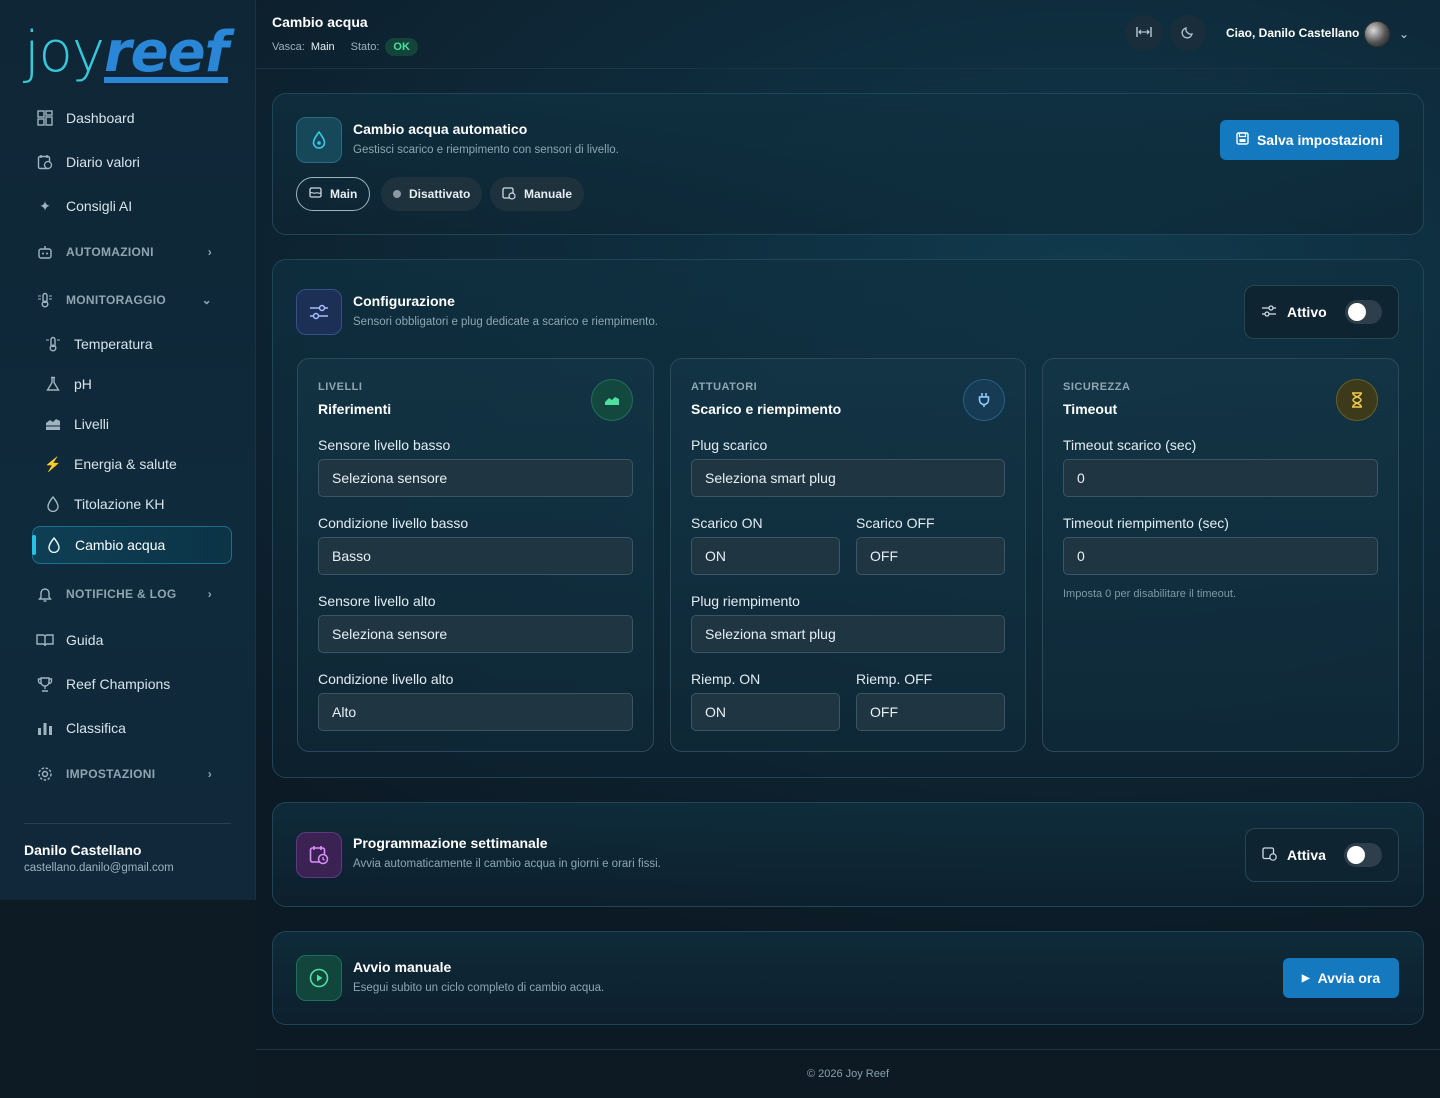 The image size is (1440, 1098). I want to click on chip-label: Main, so click(344, 194).